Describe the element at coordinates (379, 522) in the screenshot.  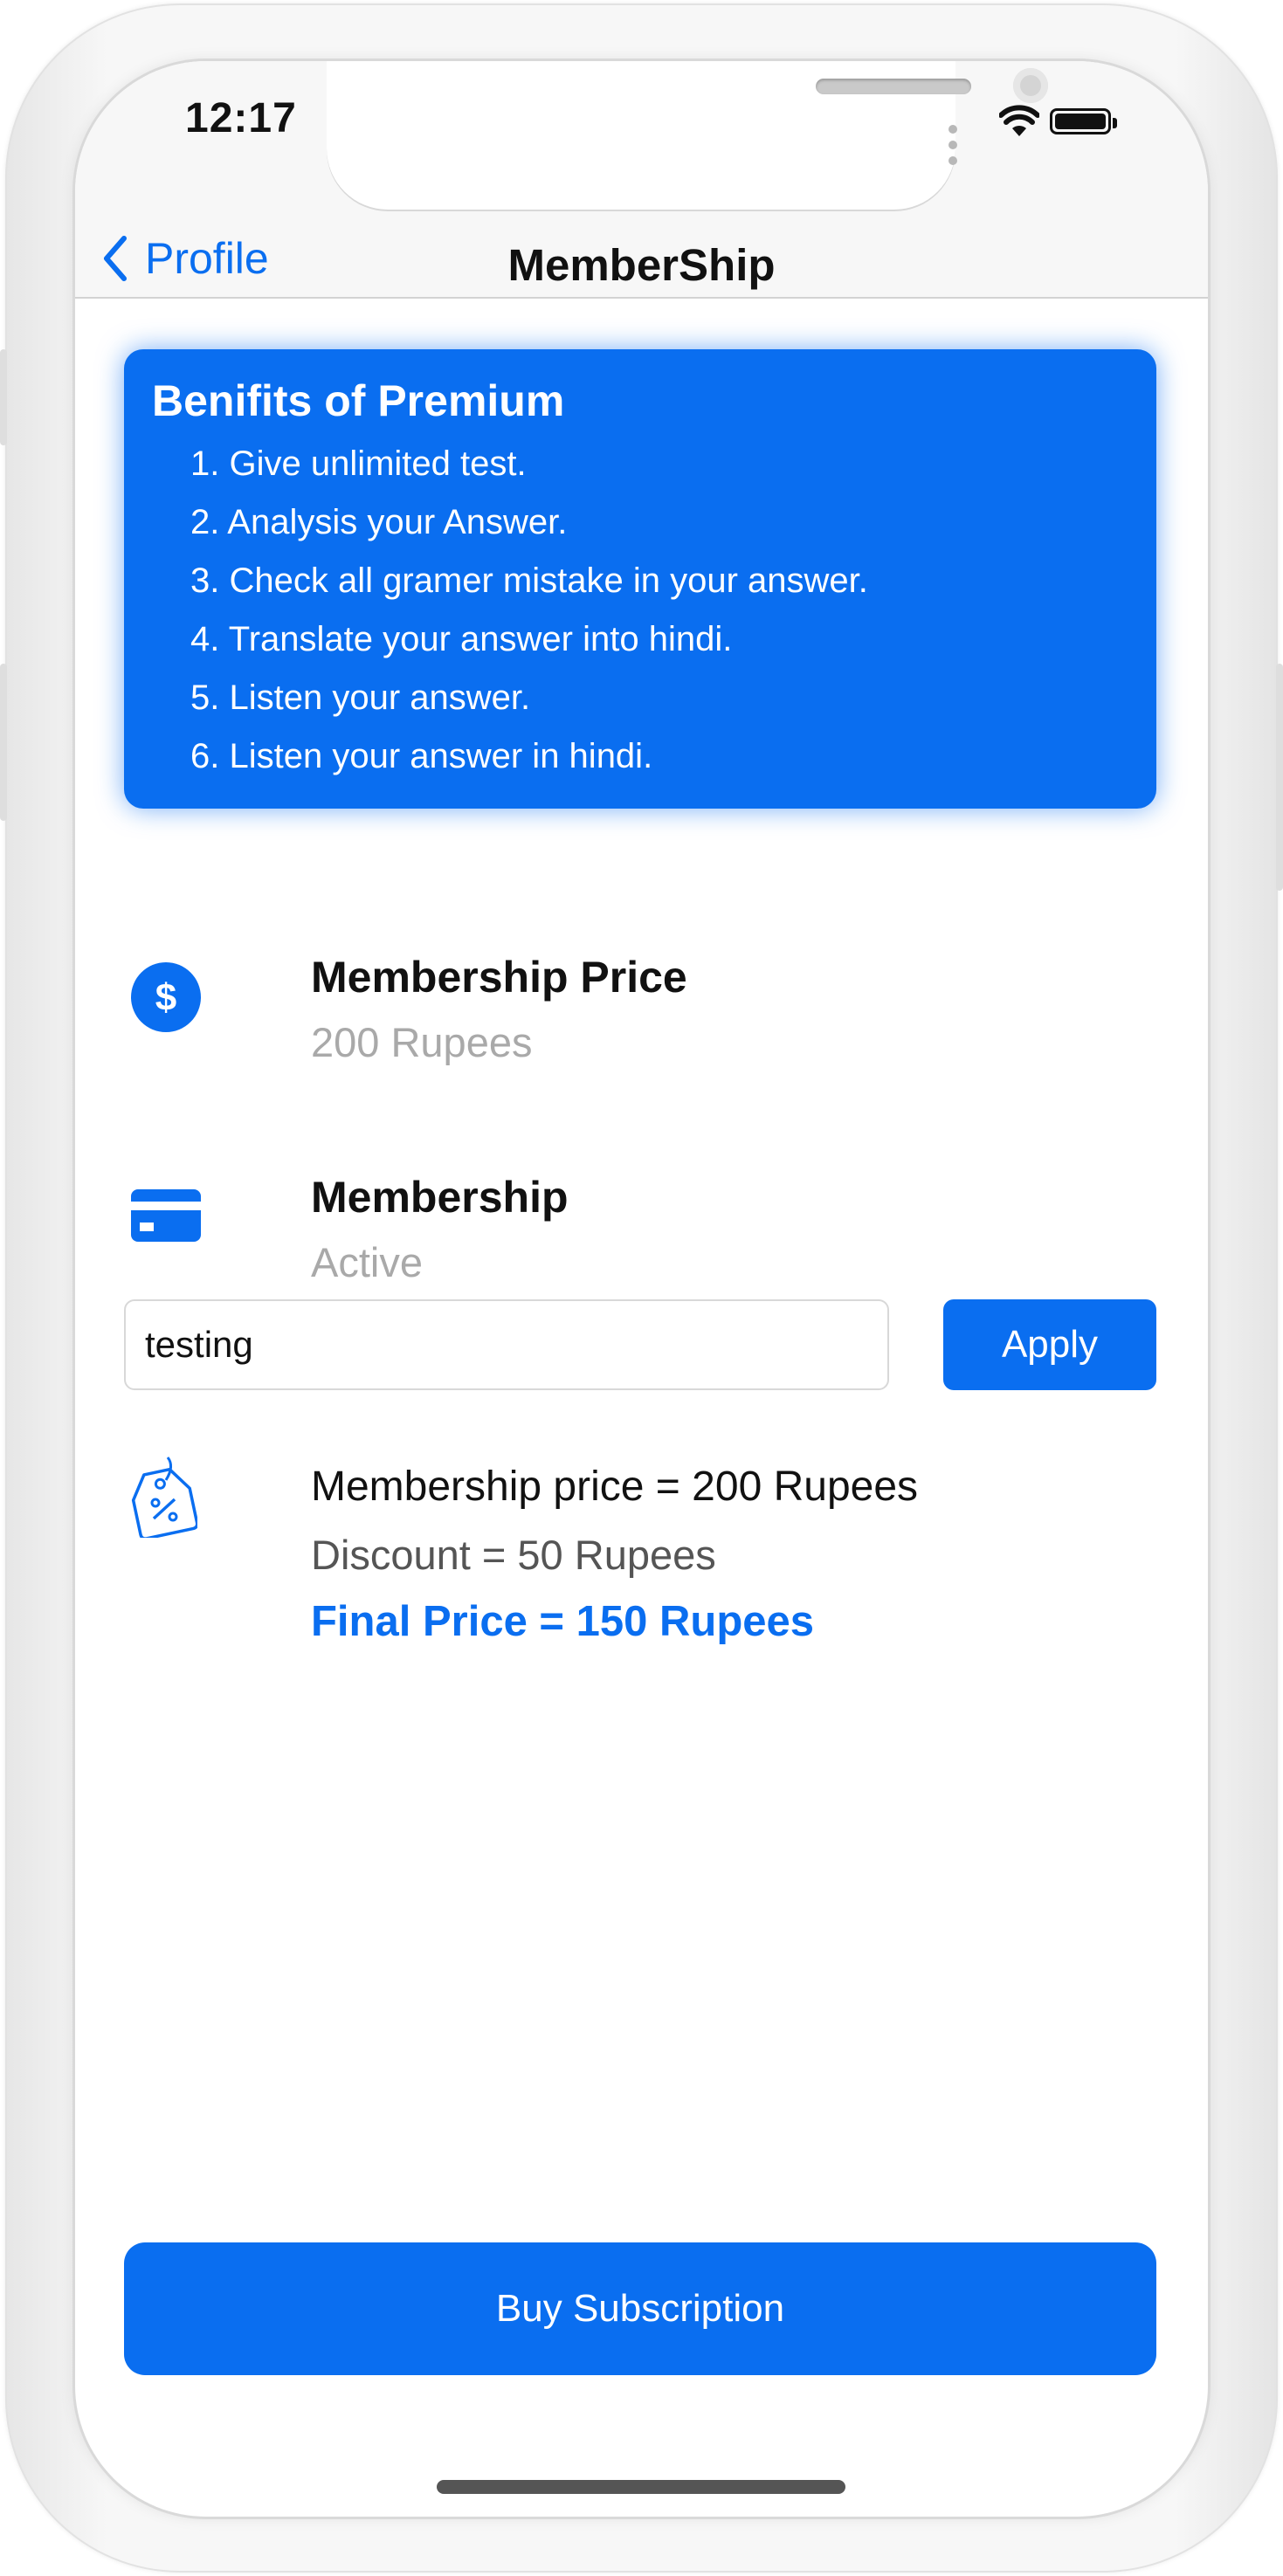
I see `benefit-item: 2. Analysis your Answer.` at that location.